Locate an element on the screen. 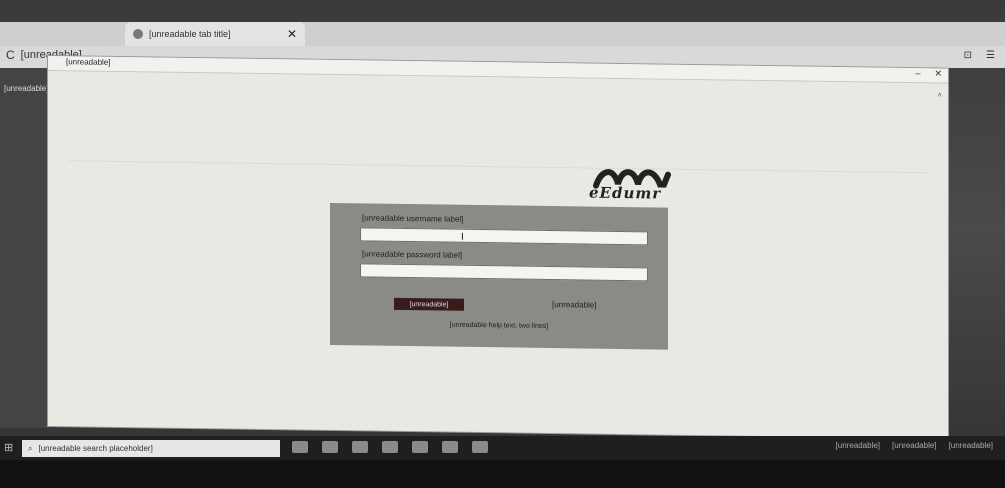  side-label: [unreadable] is located at coordinates (26, 88).